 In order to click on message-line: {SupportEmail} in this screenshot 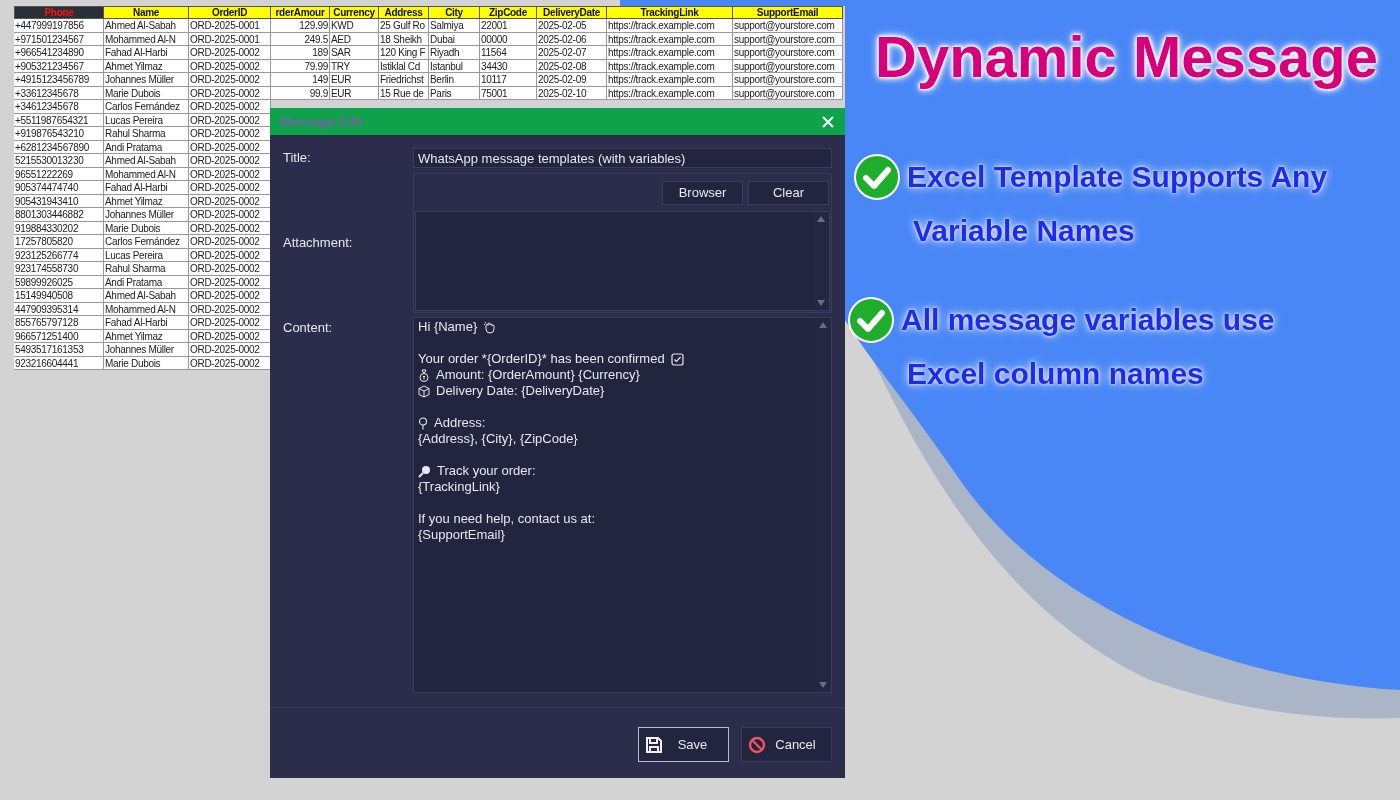, I will do `click(461, 535)`.